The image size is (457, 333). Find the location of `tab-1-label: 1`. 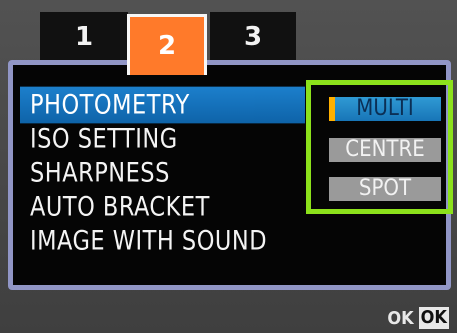

tab-1-label: 1 is located at coordinates (84, 37).